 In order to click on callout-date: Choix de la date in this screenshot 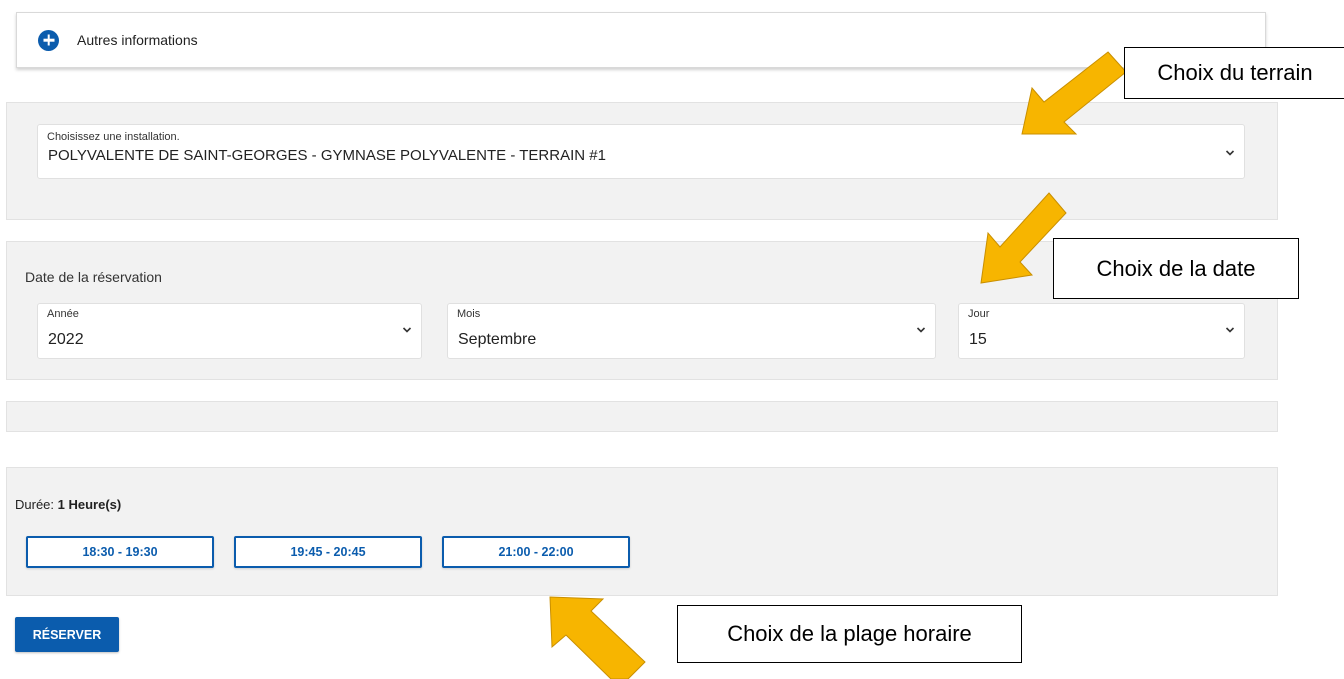, I will do `click(1176, 268)`.